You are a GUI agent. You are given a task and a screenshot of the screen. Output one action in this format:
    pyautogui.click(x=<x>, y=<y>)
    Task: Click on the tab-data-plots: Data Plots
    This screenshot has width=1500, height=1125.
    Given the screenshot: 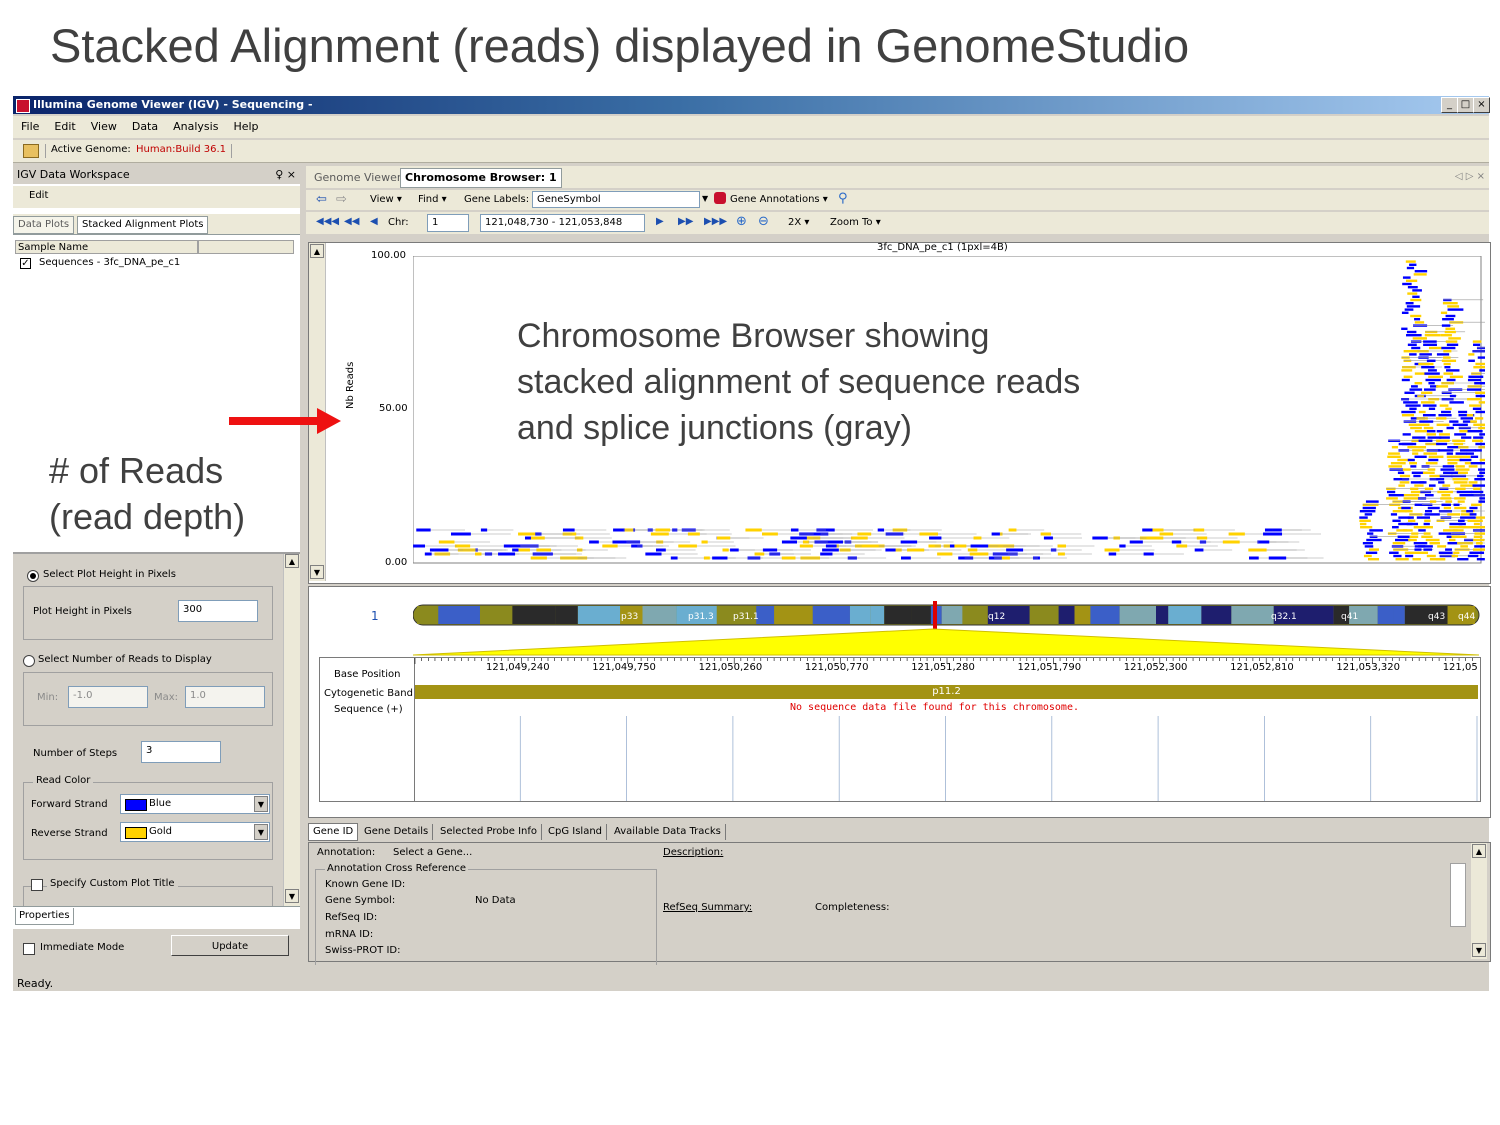 What is the action you would take?
    pyautogui.click(x=44, y=225)
    